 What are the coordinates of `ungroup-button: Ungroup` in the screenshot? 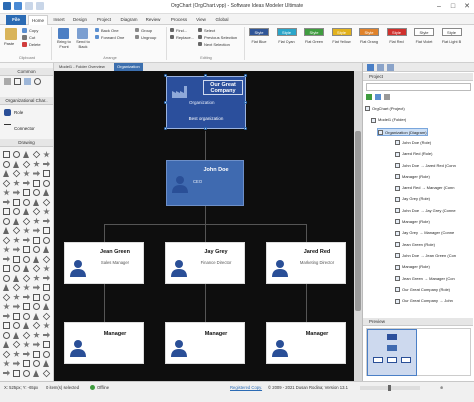 It's located at (148, 37).